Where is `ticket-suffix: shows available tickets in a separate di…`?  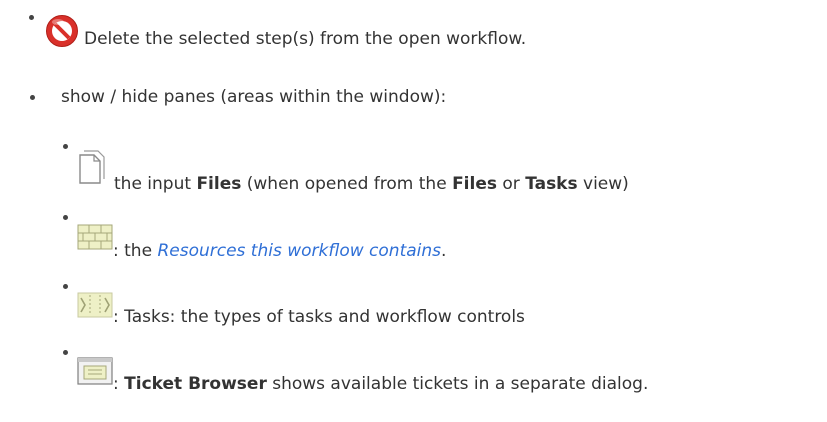 ticket-suffix: shows available tickets in a separate di… is located at coordinates (457, 384).